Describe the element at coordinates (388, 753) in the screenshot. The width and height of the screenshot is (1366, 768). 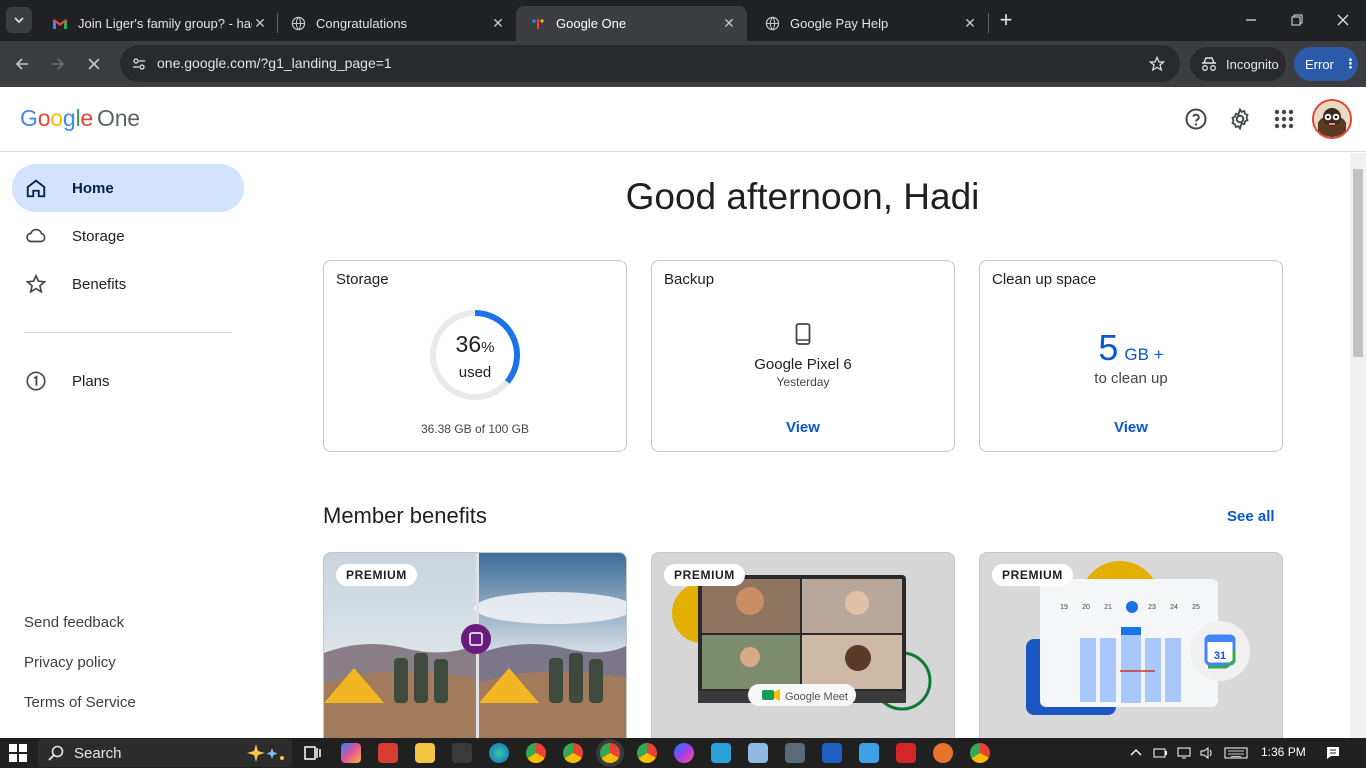
I see `office-icon` at that location.